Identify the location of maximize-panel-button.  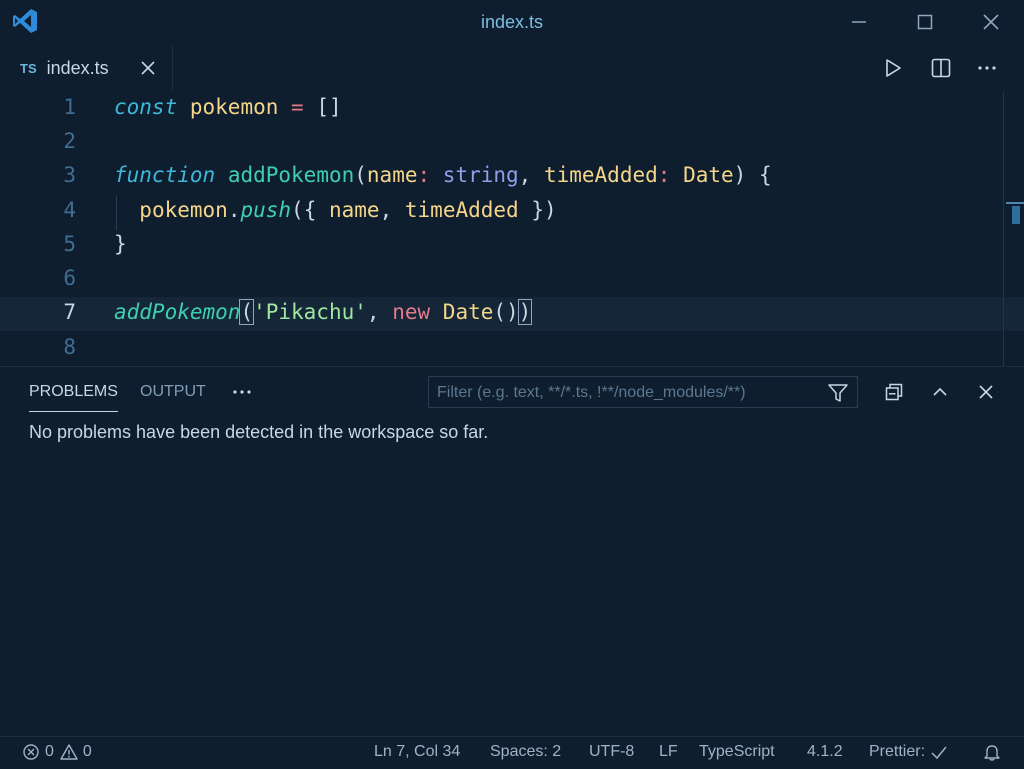
(940, 392).